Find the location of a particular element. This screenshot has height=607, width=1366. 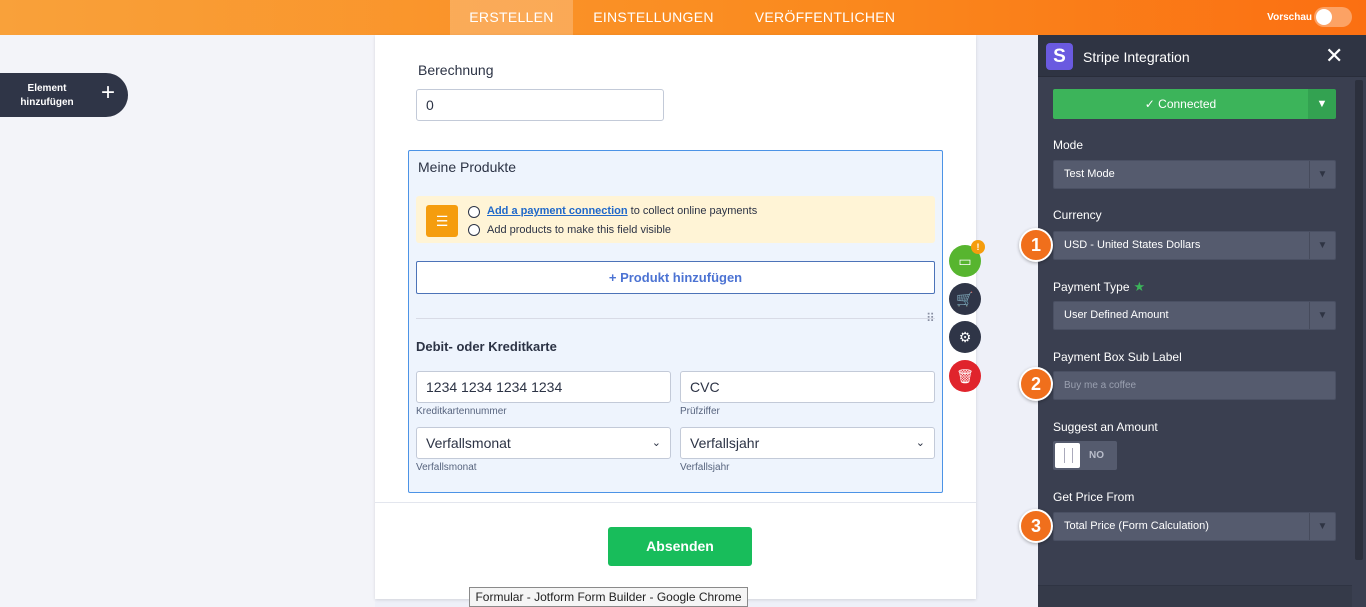

expiry-month-value: Verfallsmonat is located at coordinates (468, 443).